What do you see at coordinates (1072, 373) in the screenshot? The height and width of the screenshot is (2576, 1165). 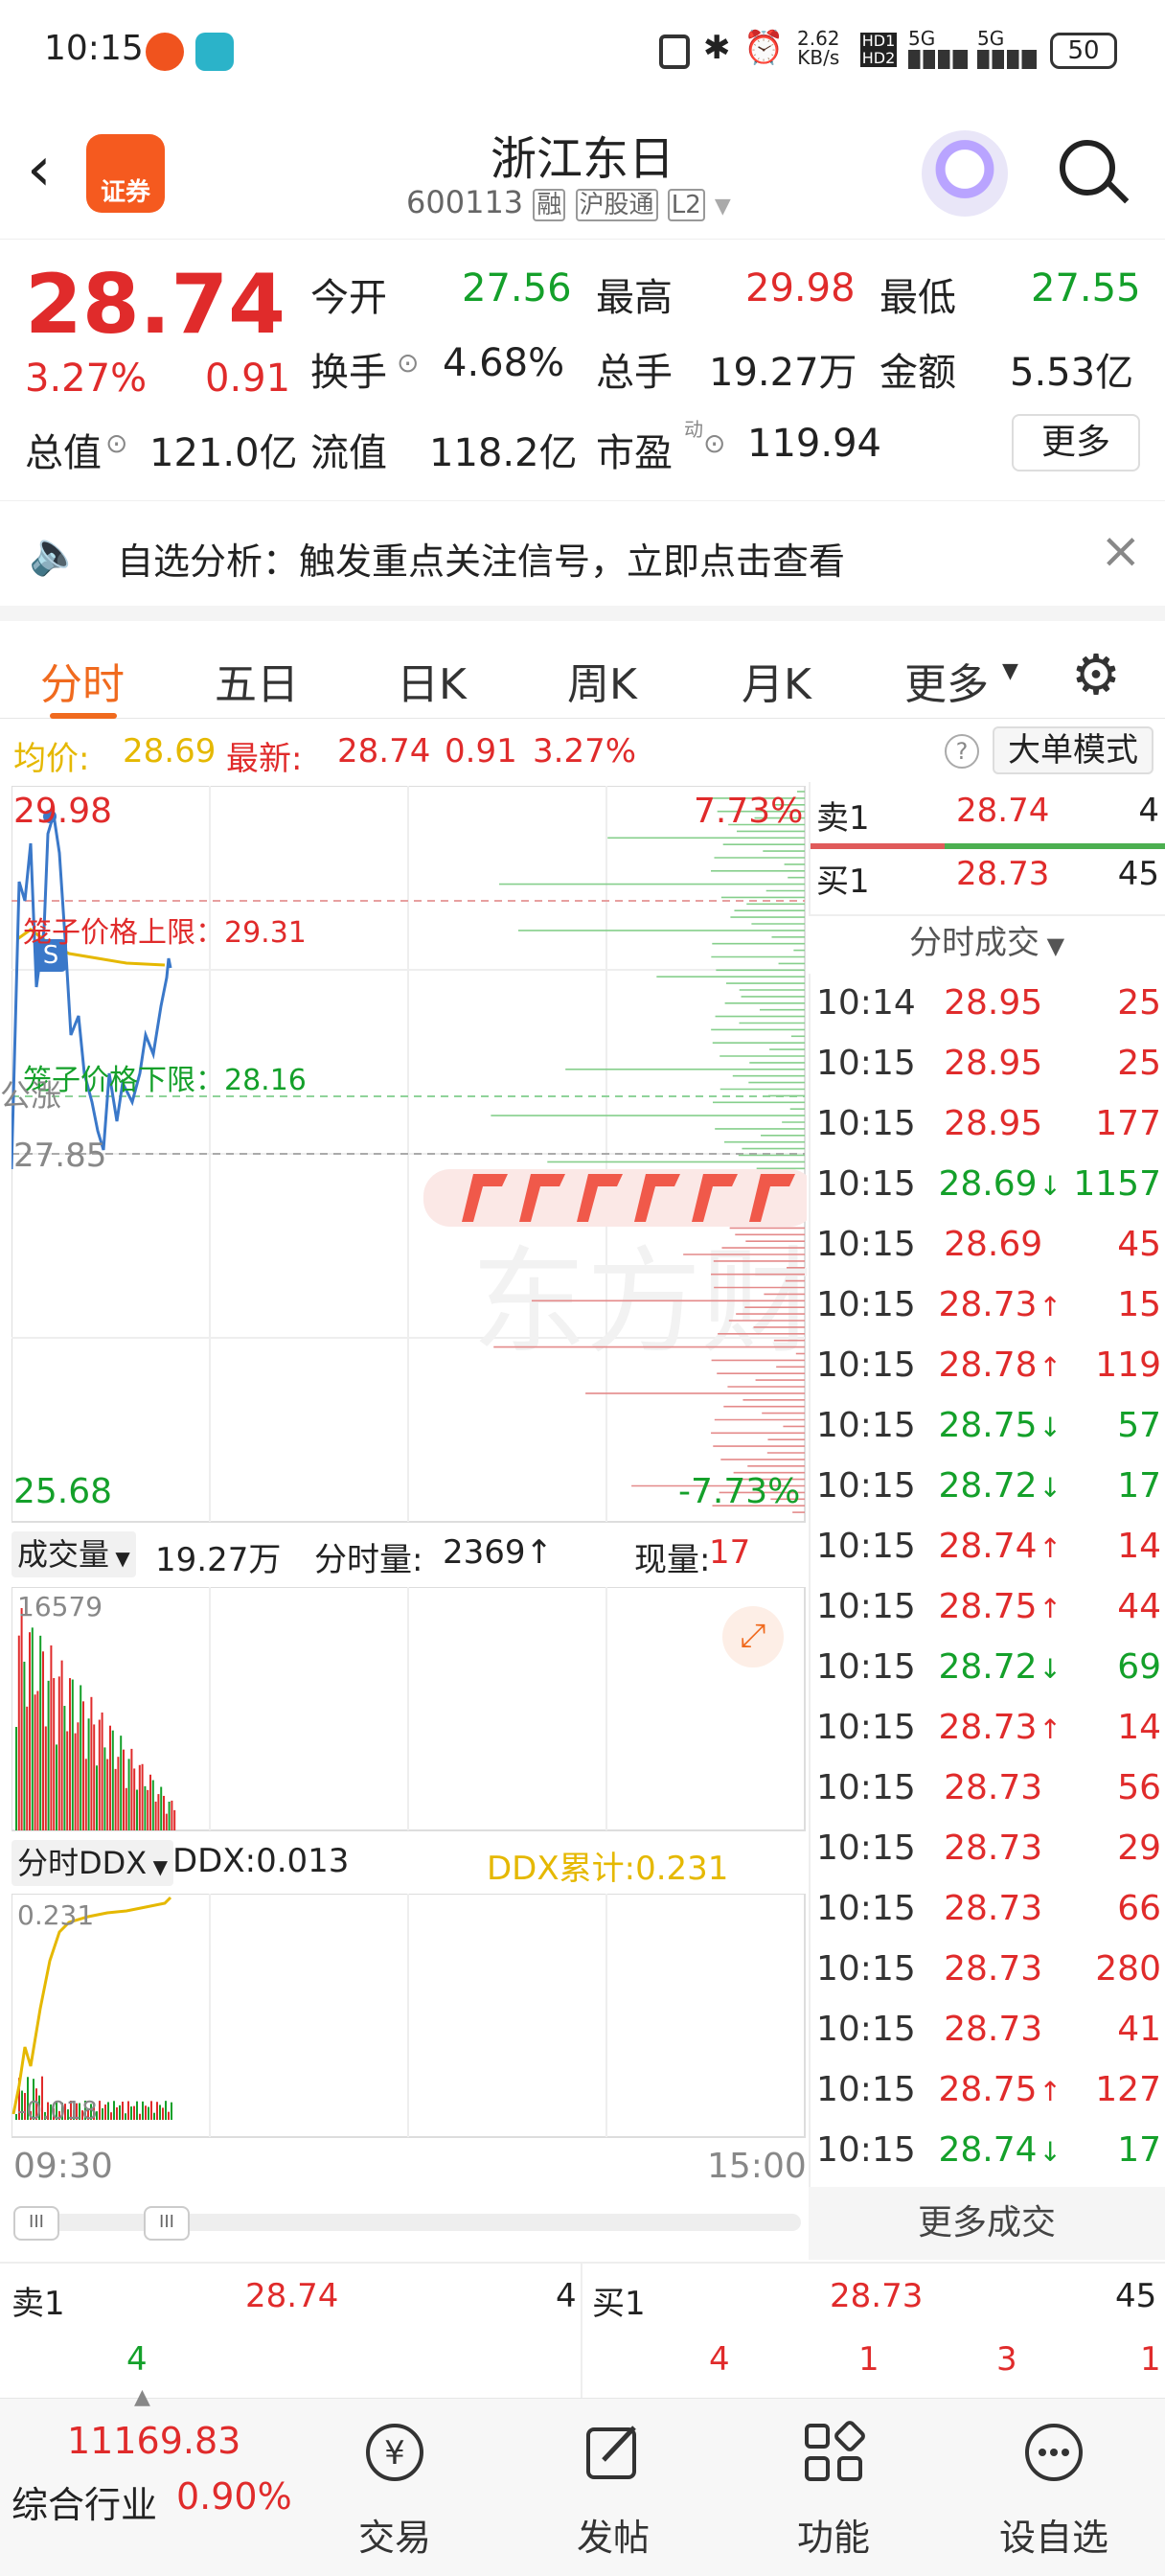 I see `amount-value: 5.53亿` at bounding box center [1072, 373].